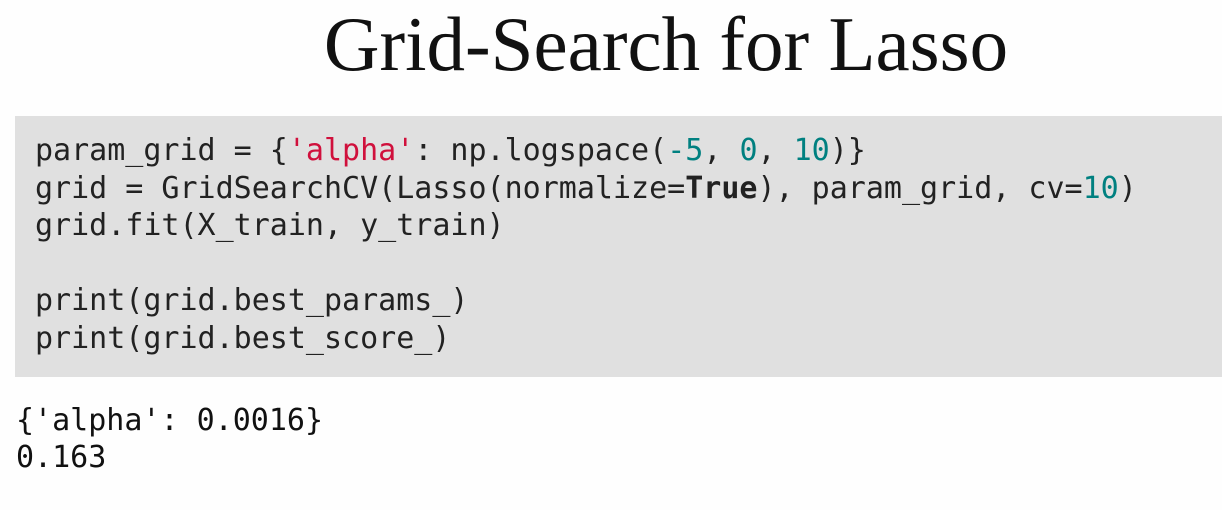  Describe the element at coordinates (920, 188) in the screenshot. I see `code-text: ), param_grid, cv=` at that location.